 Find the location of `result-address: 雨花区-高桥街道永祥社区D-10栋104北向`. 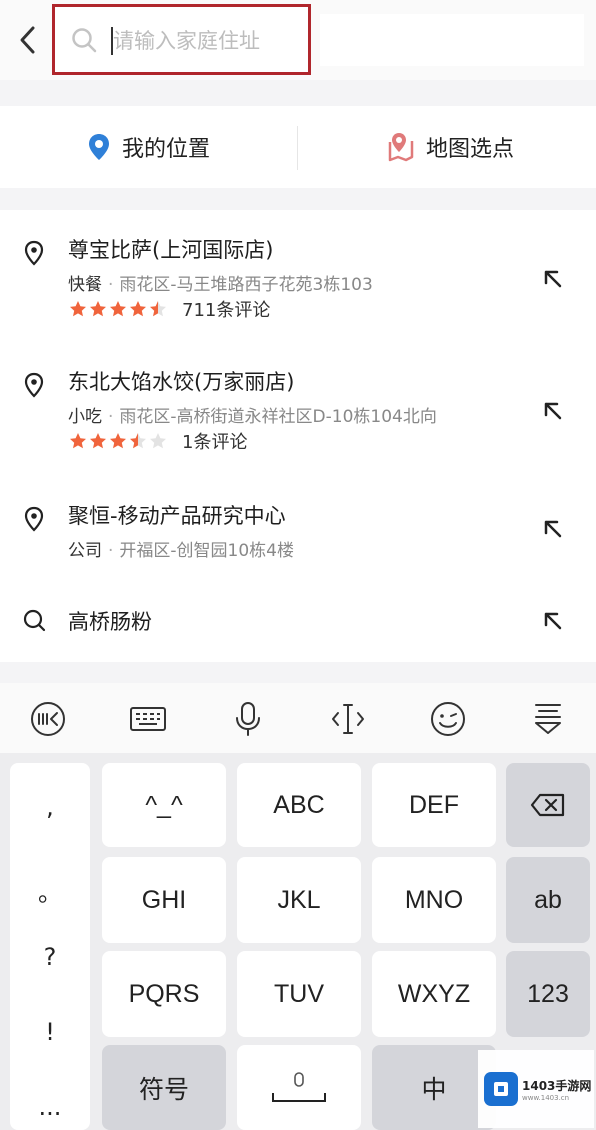

result-address: 雨花区-高桥街道永祥社区D-10栋104北向 is located at coordinates (278, 417).